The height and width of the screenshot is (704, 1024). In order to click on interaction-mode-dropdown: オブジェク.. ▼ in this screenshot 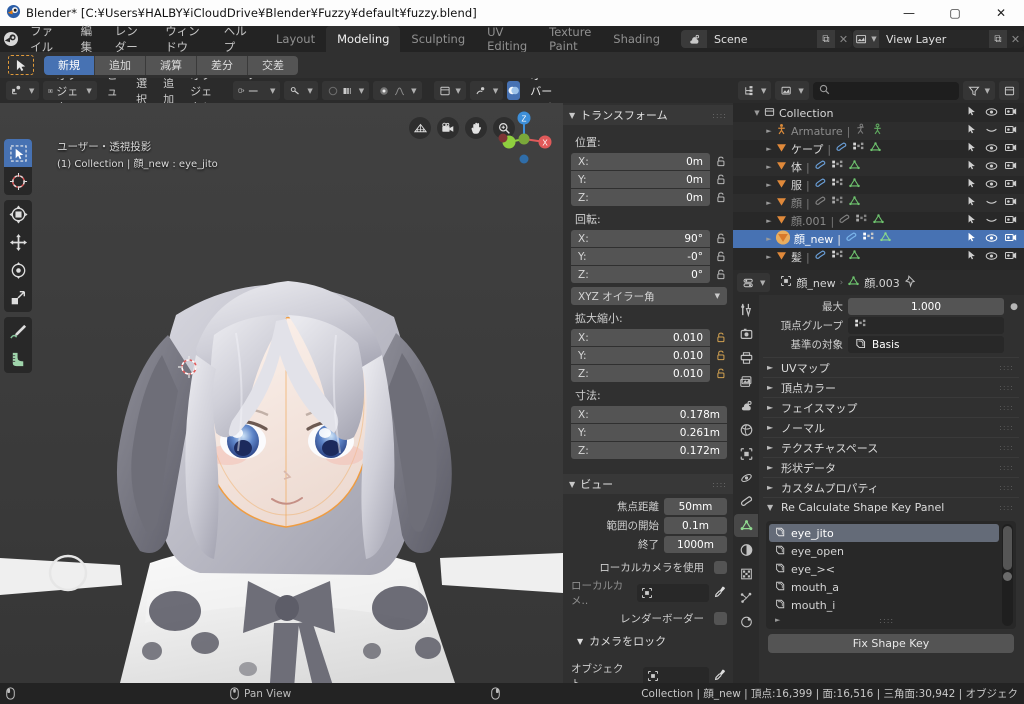, I will do `click(70, 96)`.